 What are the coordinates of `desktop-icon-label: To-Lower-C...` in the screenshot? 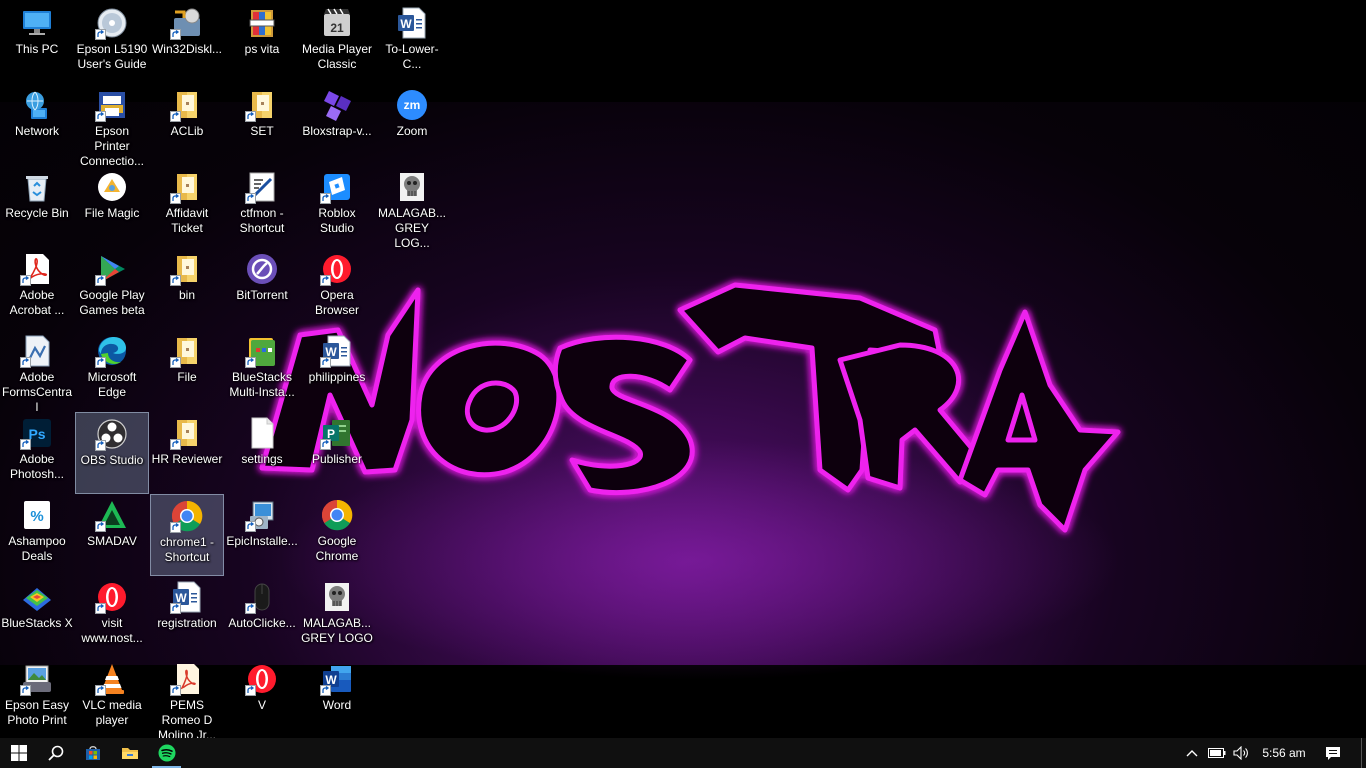 It's located at (412, 56).